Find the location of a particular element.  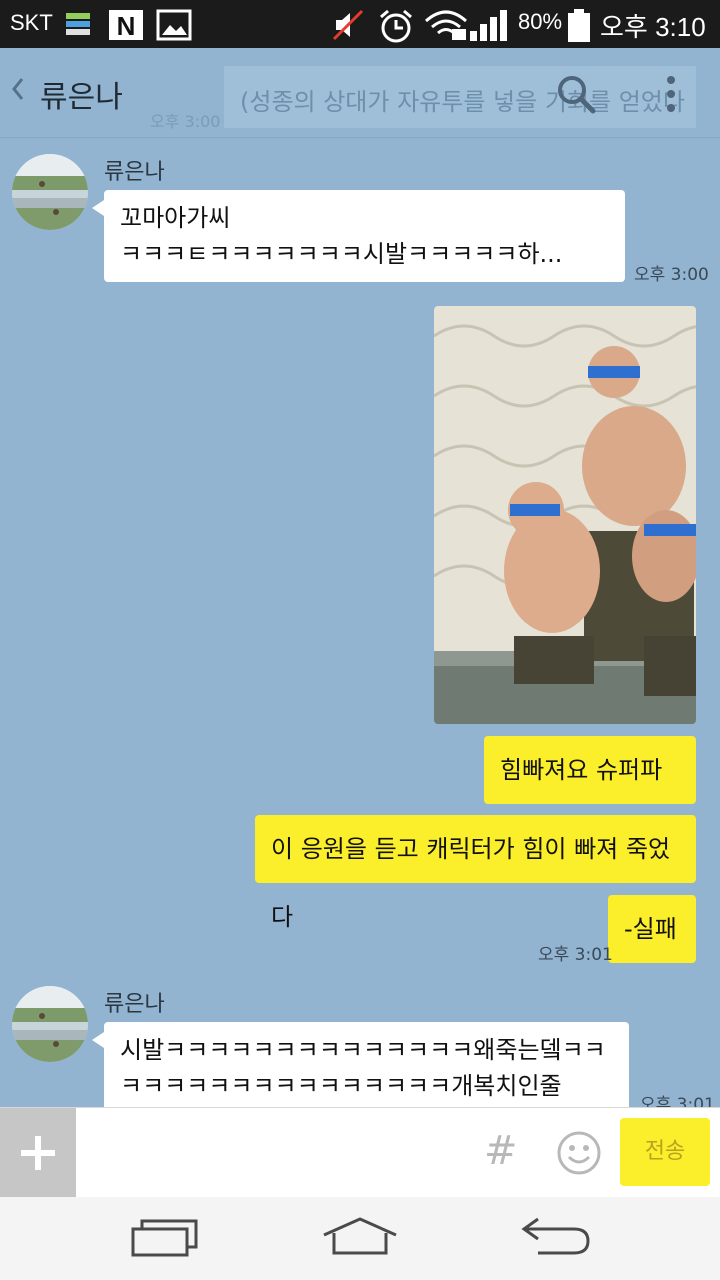

emoji-icon is located at coordinates (579, 1153).